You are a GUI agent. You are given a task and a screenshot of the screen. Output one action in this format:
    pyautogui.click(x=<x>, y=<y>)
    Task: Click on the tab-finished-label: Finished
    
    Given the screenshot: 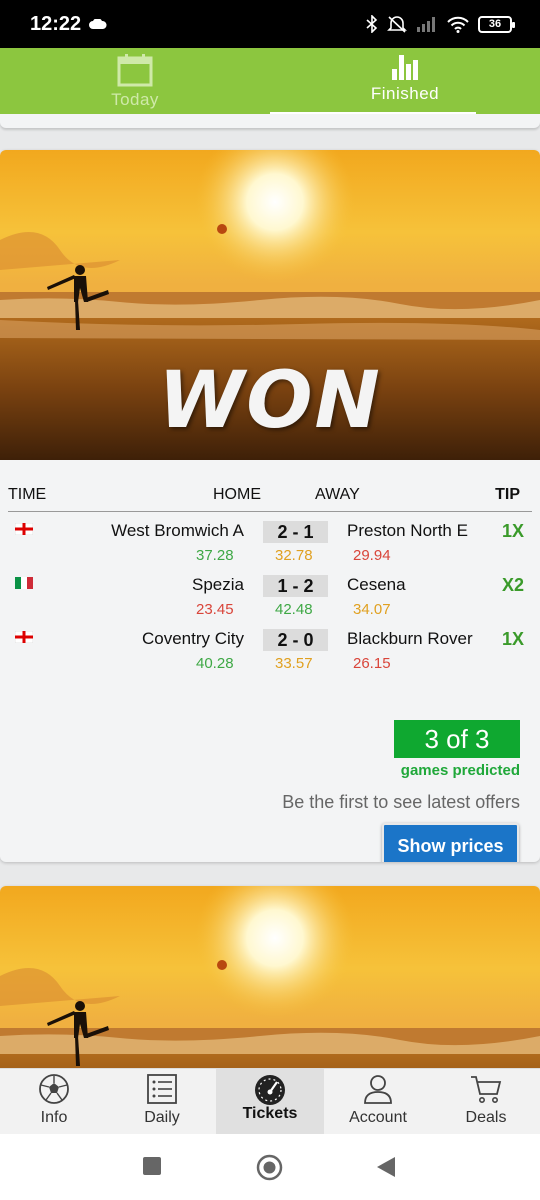 What is the action you would take?
    pyautogui.click(x=405, y=93)
    